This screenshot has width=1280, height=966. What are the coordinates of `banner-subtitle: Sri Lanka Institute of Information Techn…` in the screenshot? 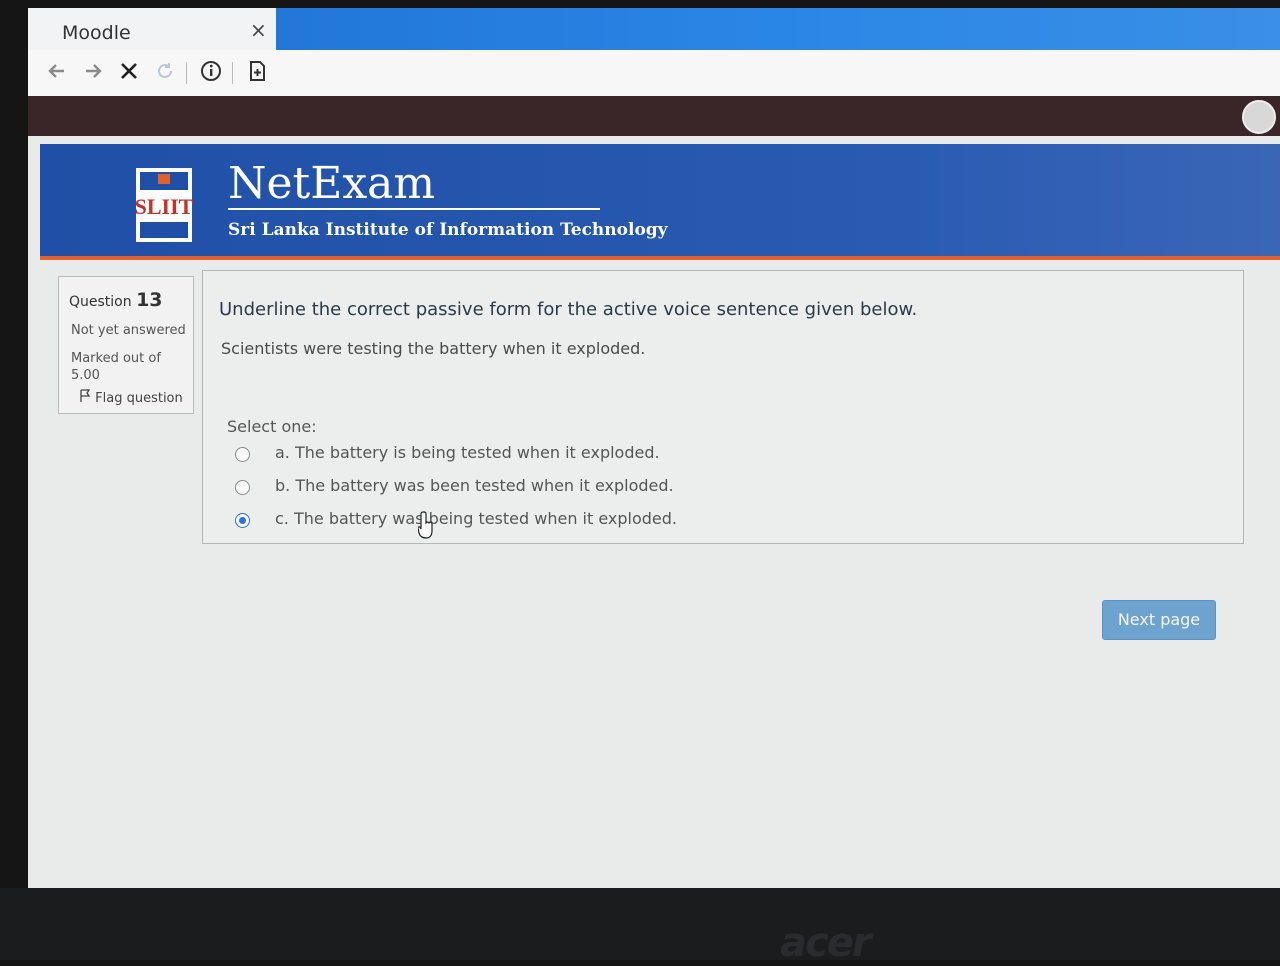 It's located at (448, 230).